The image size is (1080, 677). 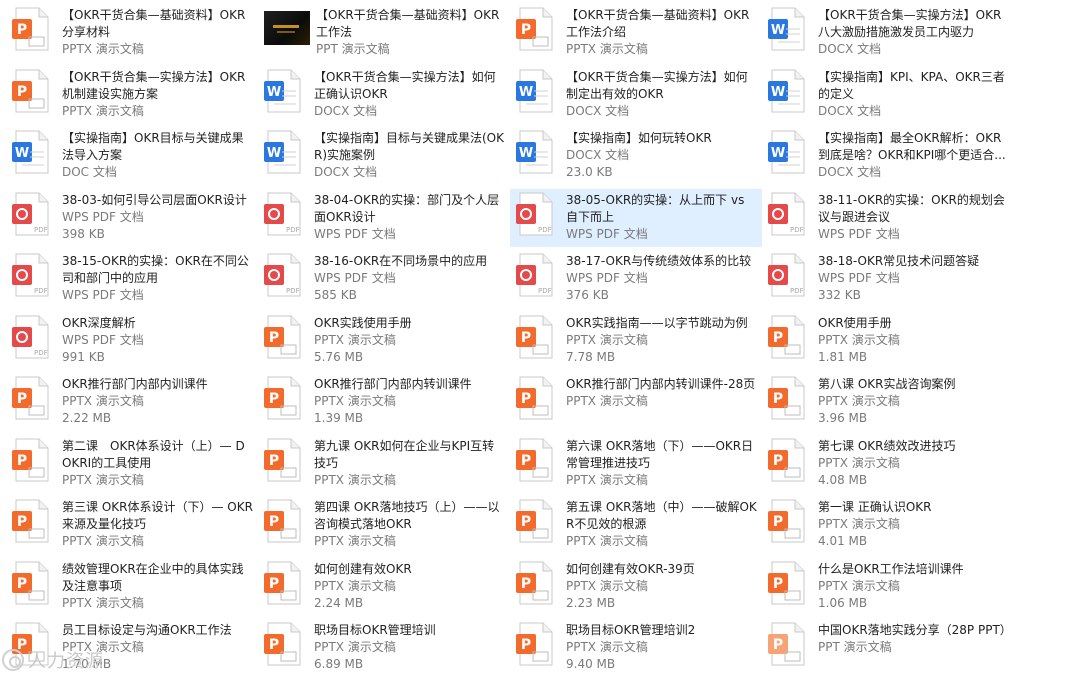 What do you see at coordinates (888, 33) in the screenshot?
I see `file-item: W 【OKR干货合集—实操方法】OKR八大激励措施激发员工内驱力 DOCX 文档` at bounding box center [888, 33].